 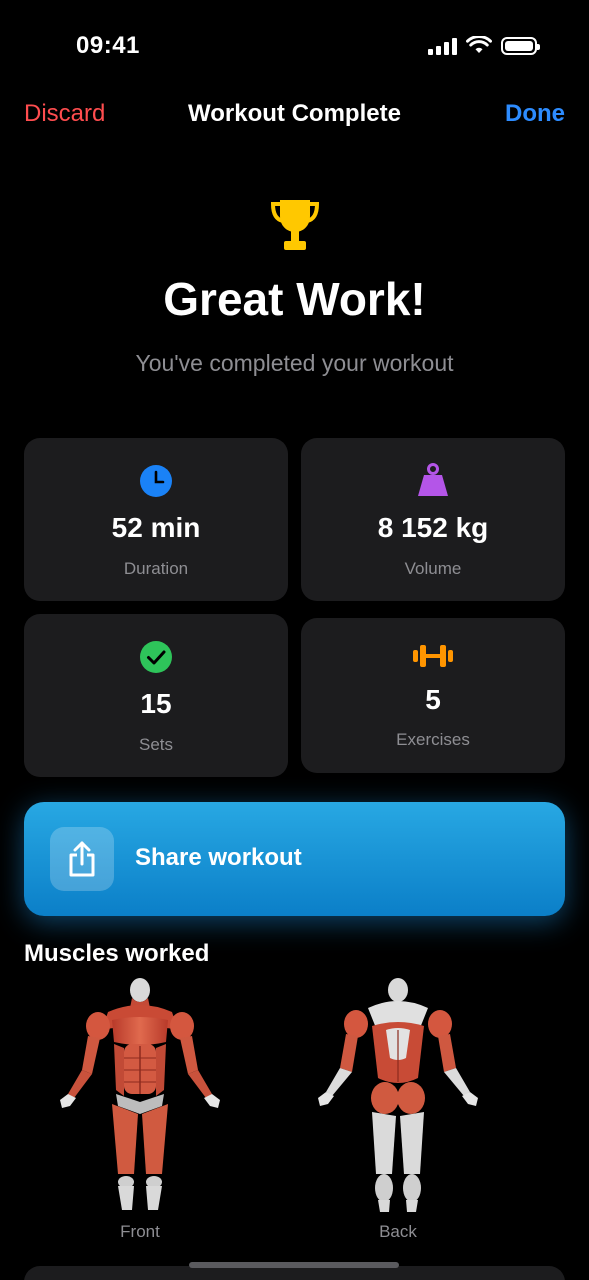 What do you see at coordinates (433, 479) in the screenshot?
I see `weight-icon` at bounding box center [433, 479].